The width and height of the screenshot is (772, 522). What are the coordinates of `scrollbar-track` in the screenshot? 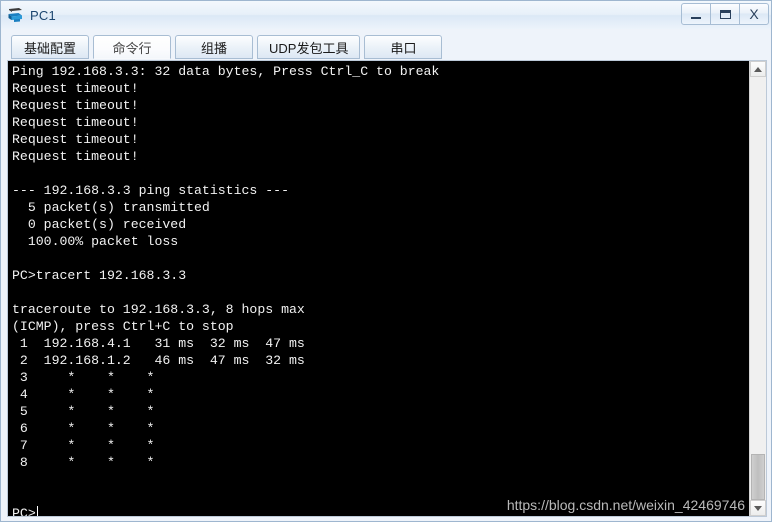 It's located at (758, 288).